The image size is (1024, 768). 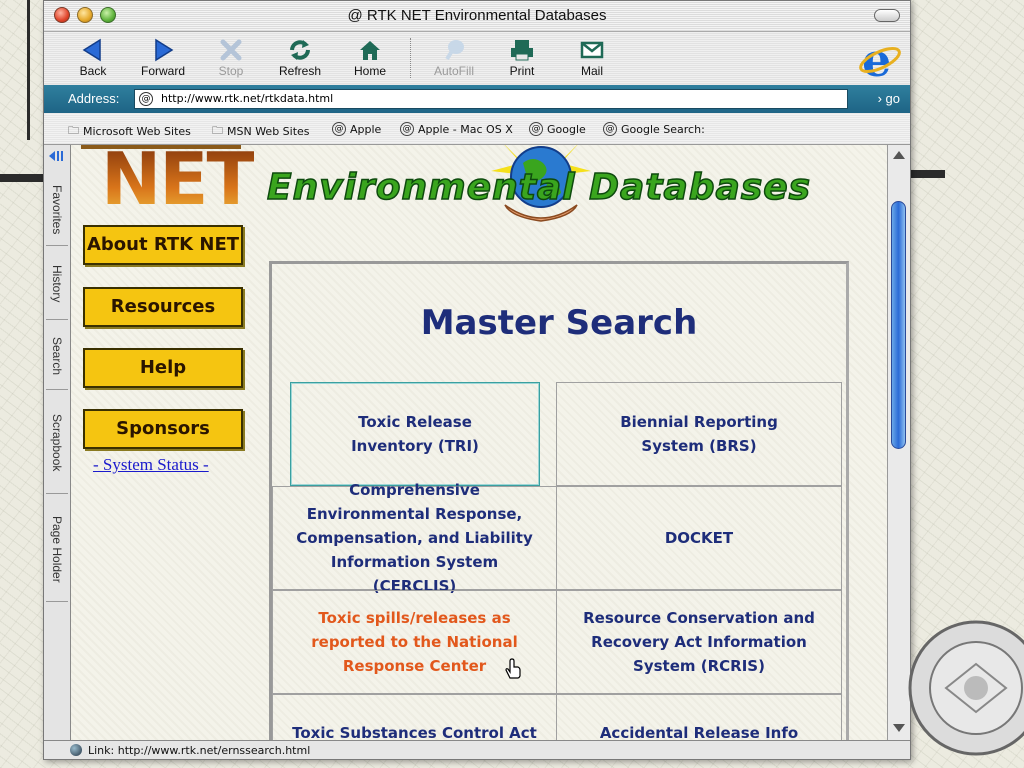 What do you see at coordinates (164, 50) in the screenshot?
I see `forward-arrow-icon` at bounding box center [164, 50].